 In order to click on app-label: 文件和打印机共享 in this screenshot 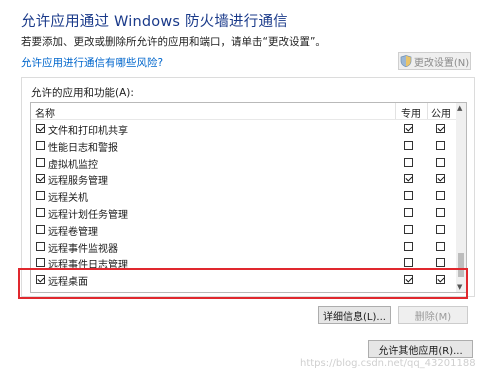, I will do `click(88, 131)`.